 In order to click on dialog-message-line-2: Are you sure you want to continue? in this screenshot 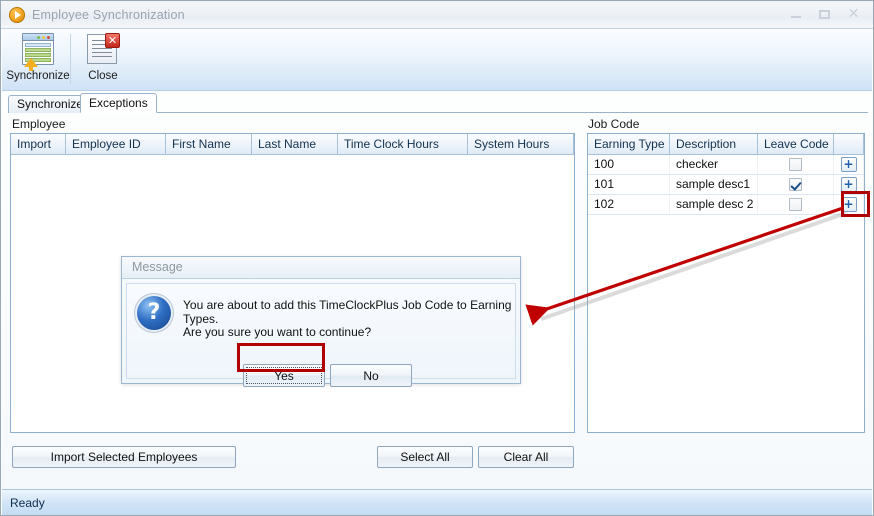, I will do `click(277, 332)`.